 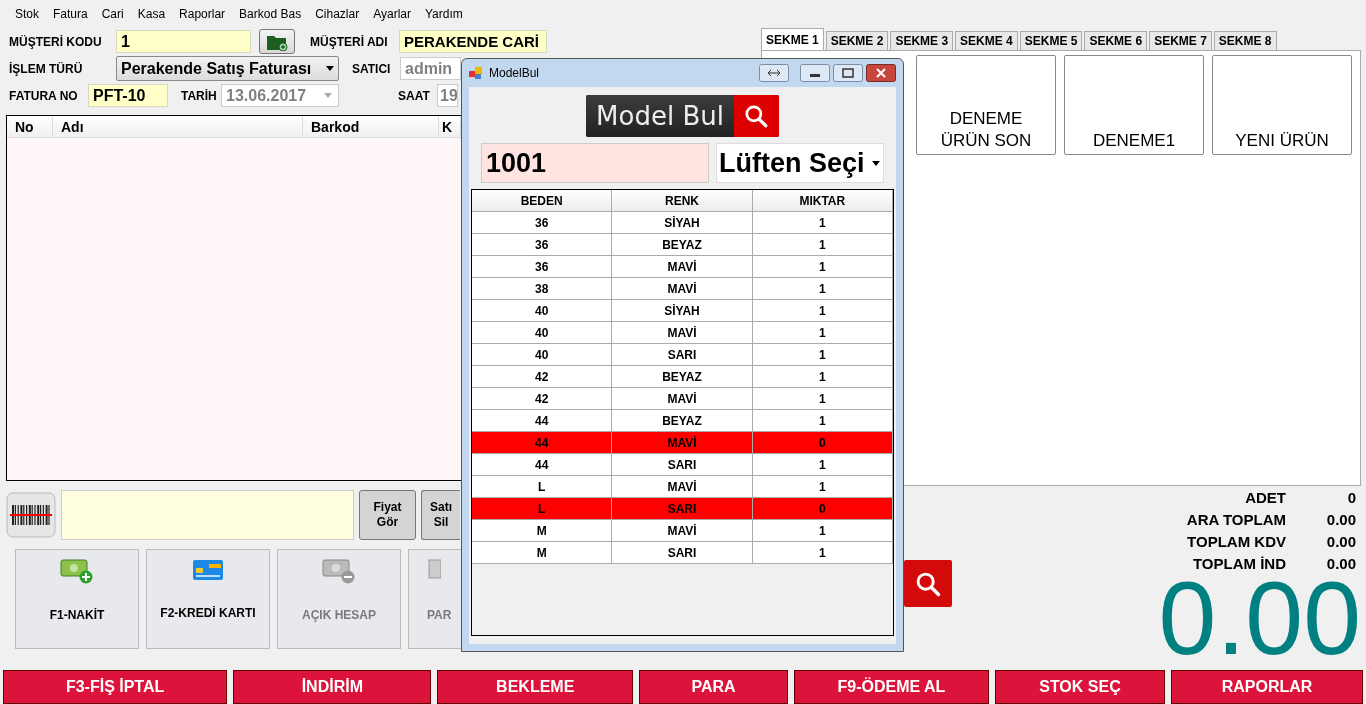 What do you see at coordinates (713, 687) in the screenshot?
I see `action-button: PARA` at bounding box center [713, 687].